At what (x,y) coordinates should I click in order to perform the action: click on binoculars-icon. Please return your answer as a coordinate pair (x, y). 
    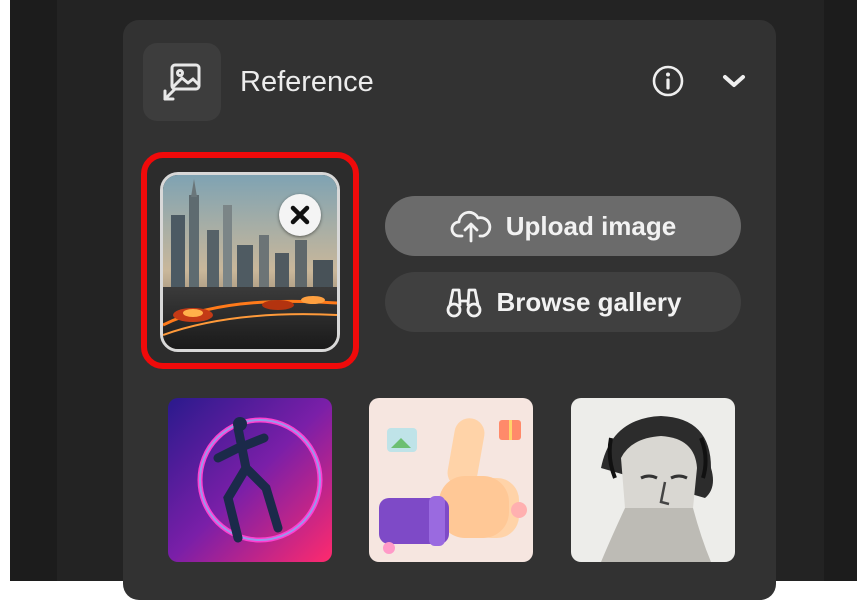
    Looking at the image, I should click on (464, 302).